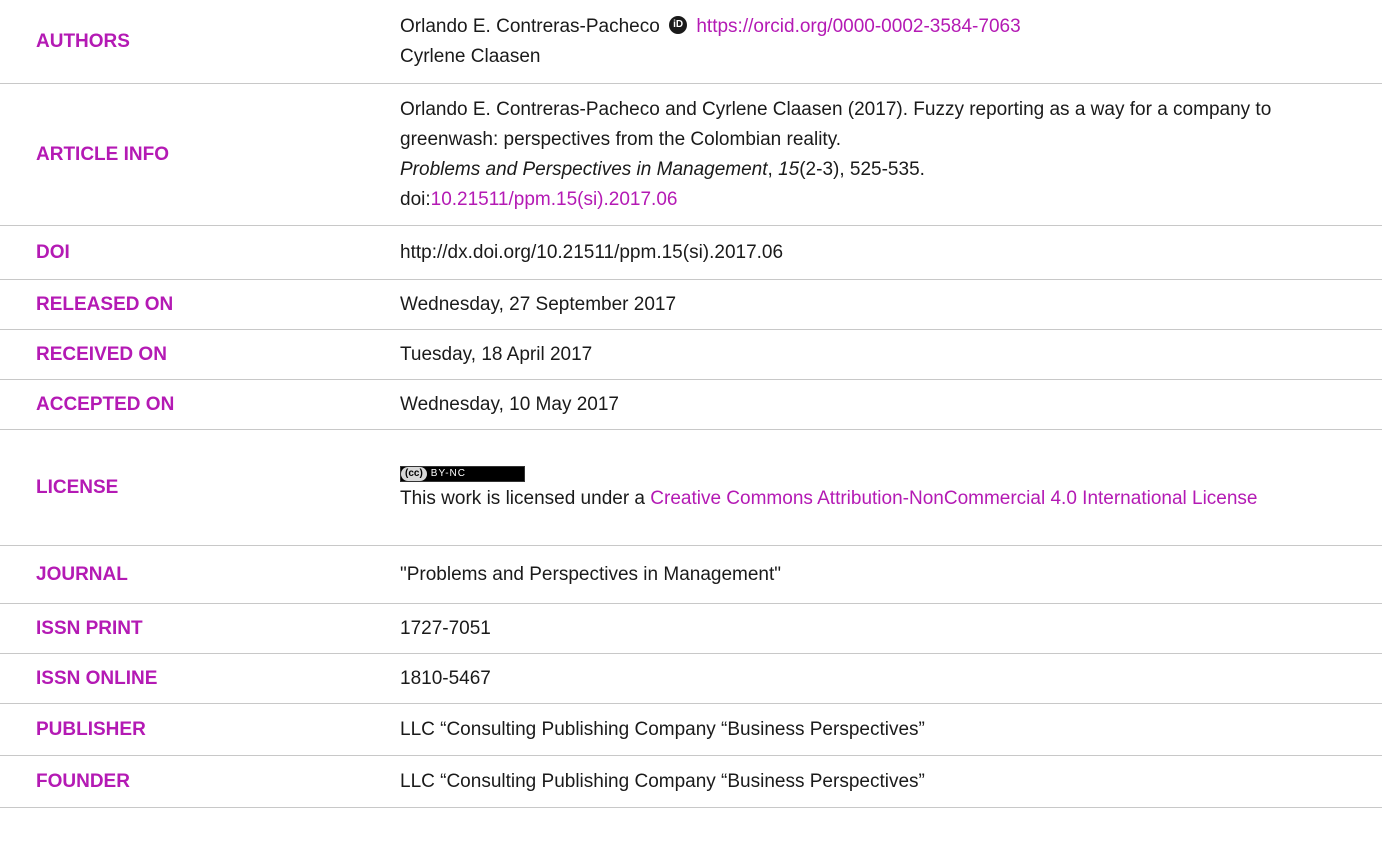 This screenshot has height=860, width=1382. What do you see at coordinates (584, 169) in the screenshot?
I see `citation-journal: Problems and Perspectives in Management` at bounding box center [584, 169].